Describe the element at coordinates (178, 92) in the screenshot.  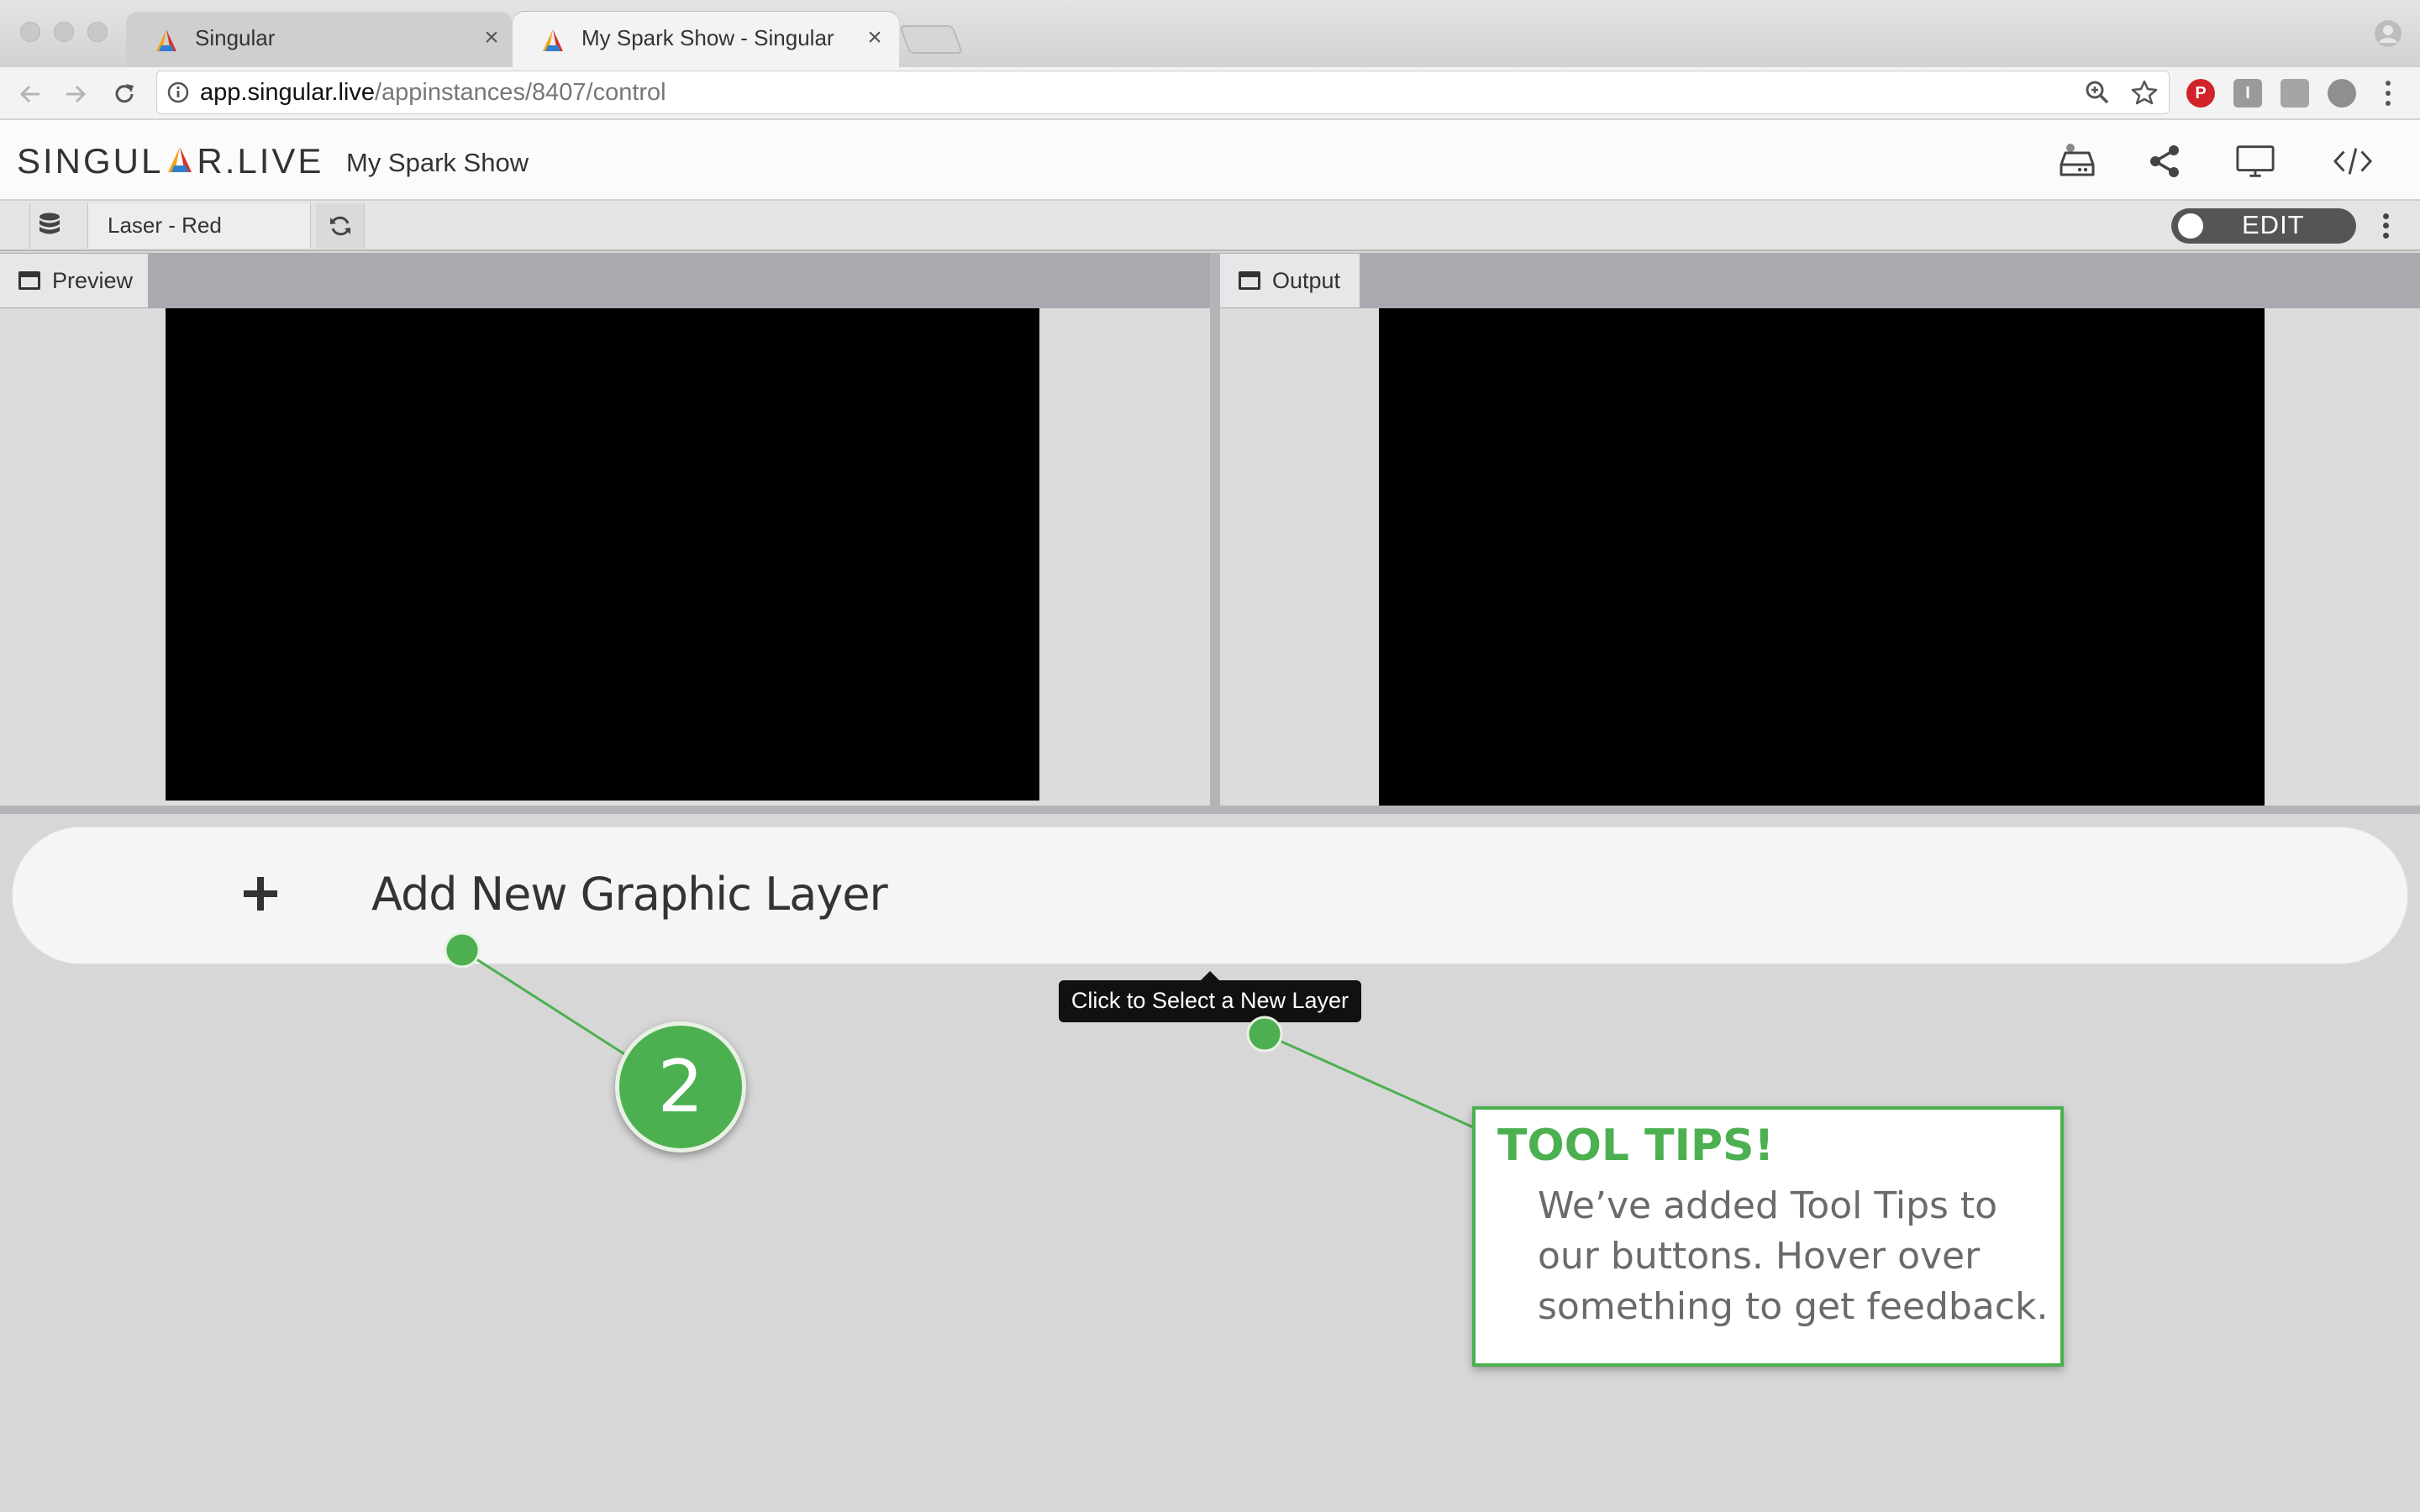
I see `info-icon` at that location.